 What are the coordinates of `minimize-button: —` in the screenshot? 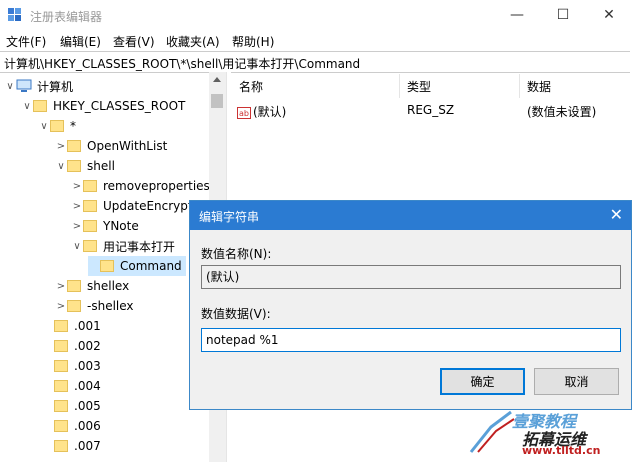 It's located at (517, 15).